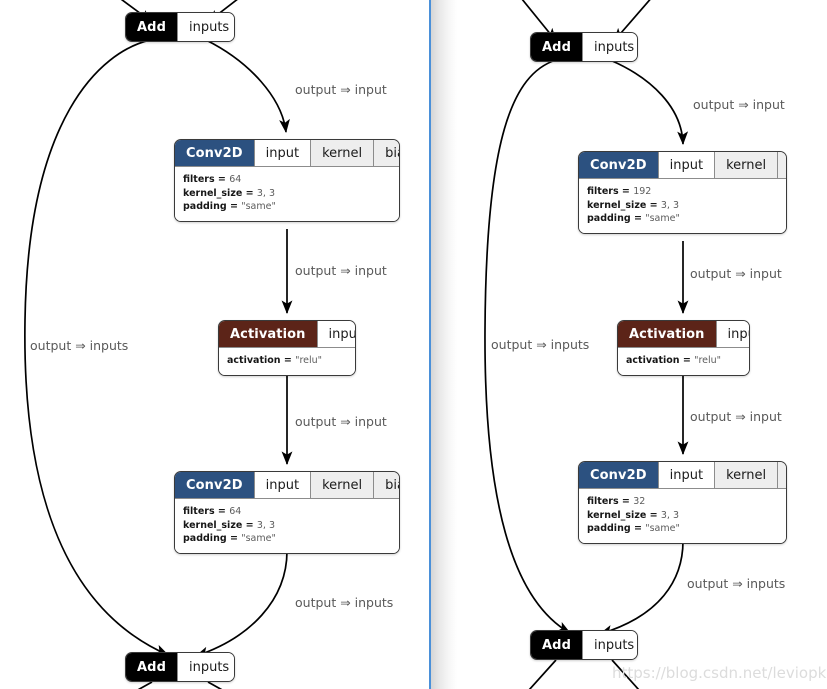 The width and height of the screenshot is (827, 689). What do you see at coordinates (344, 602) in the screenshot?
I see `edge-label-conv-to-add-left: output ⇒ inputs` at bounding box center [344, 602].